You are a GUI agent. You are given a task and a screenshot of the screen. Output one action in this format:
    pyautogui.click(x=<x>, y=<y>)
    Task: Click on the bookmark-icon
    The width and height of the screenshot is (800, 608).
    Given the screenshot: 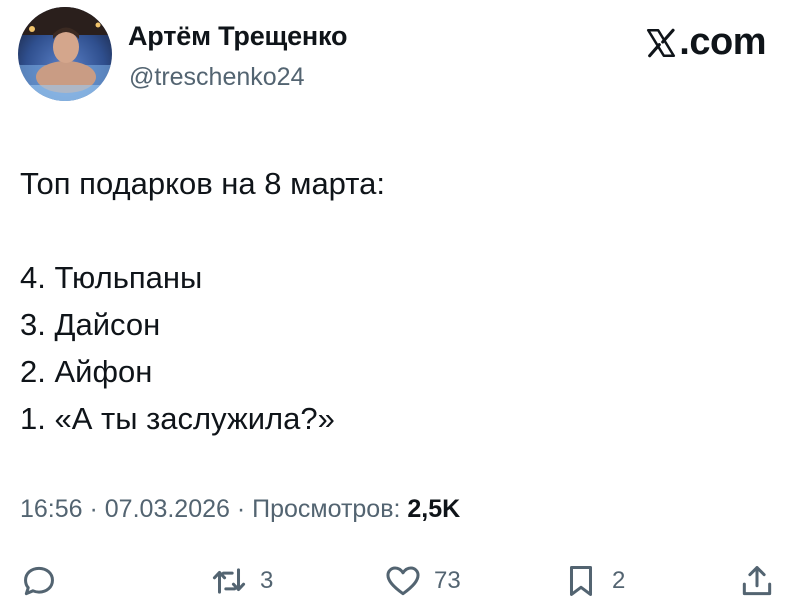 What is the action you would take?
    pyautogui.click(x=581, y=581)
    